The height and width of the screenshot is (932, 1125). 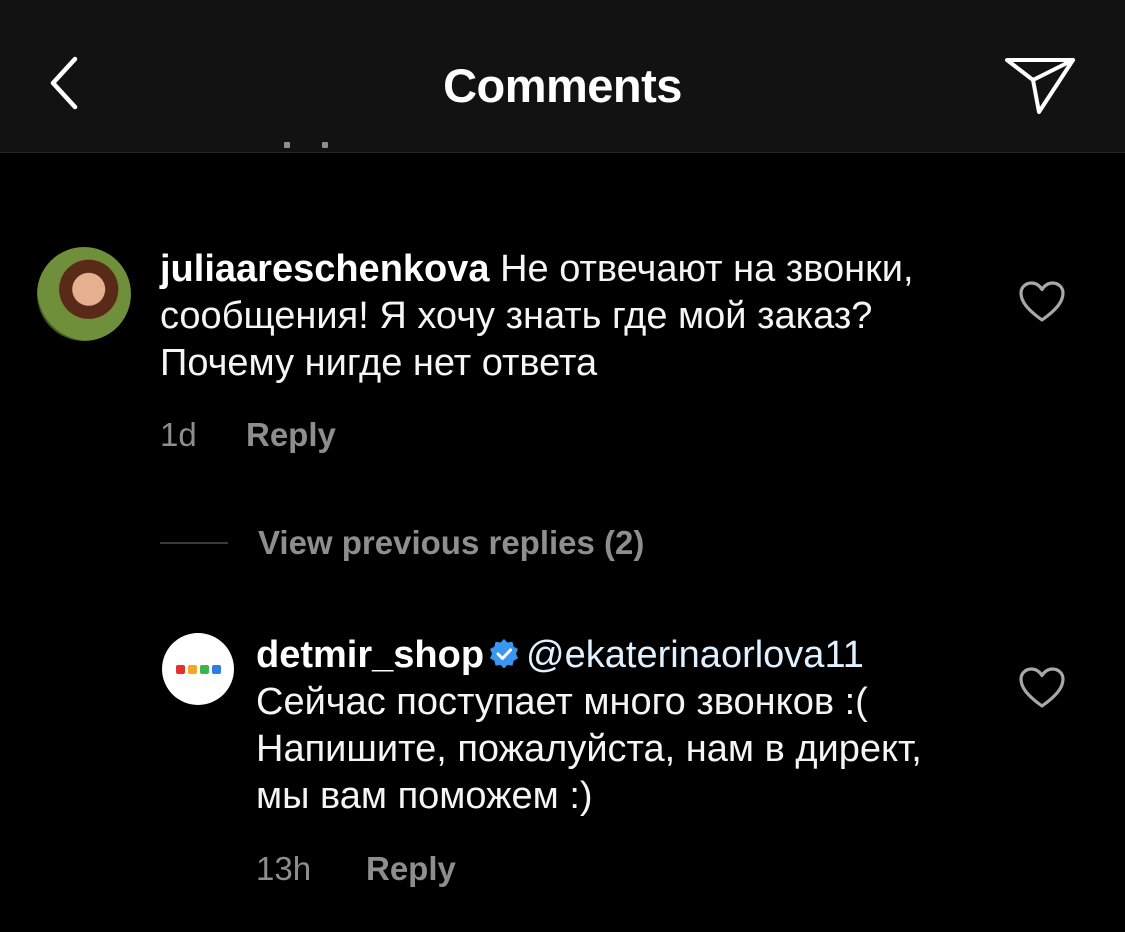 I want to click on view-previous-replies-label: View previous replies (2), so click(x=451, y=542).